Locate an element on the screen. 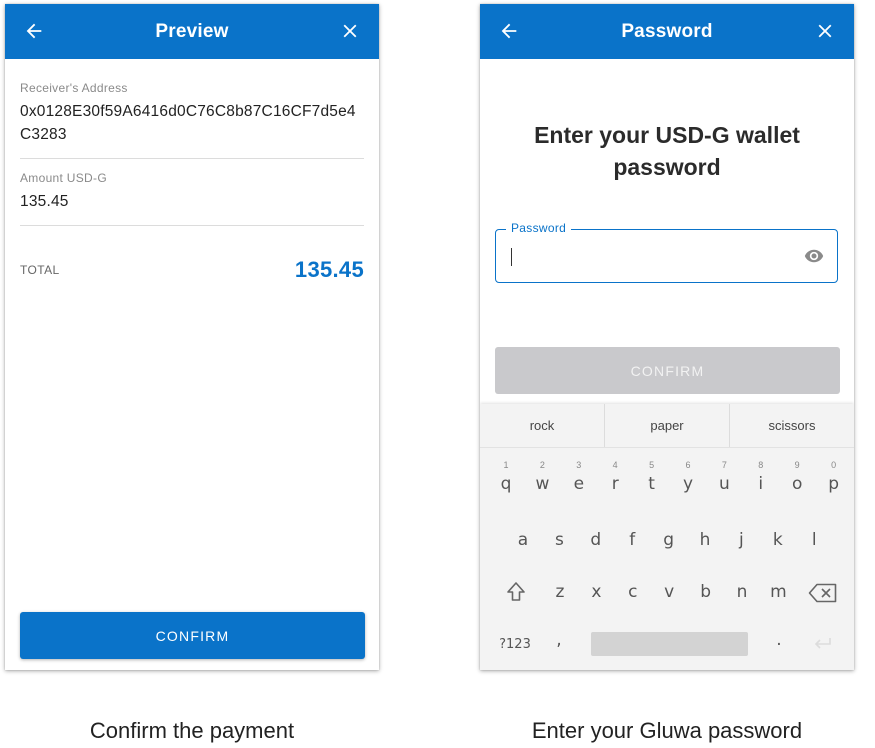 This screenshot has height=748, width=875. password-app-bar: Password is located at coordinates (667, 31).